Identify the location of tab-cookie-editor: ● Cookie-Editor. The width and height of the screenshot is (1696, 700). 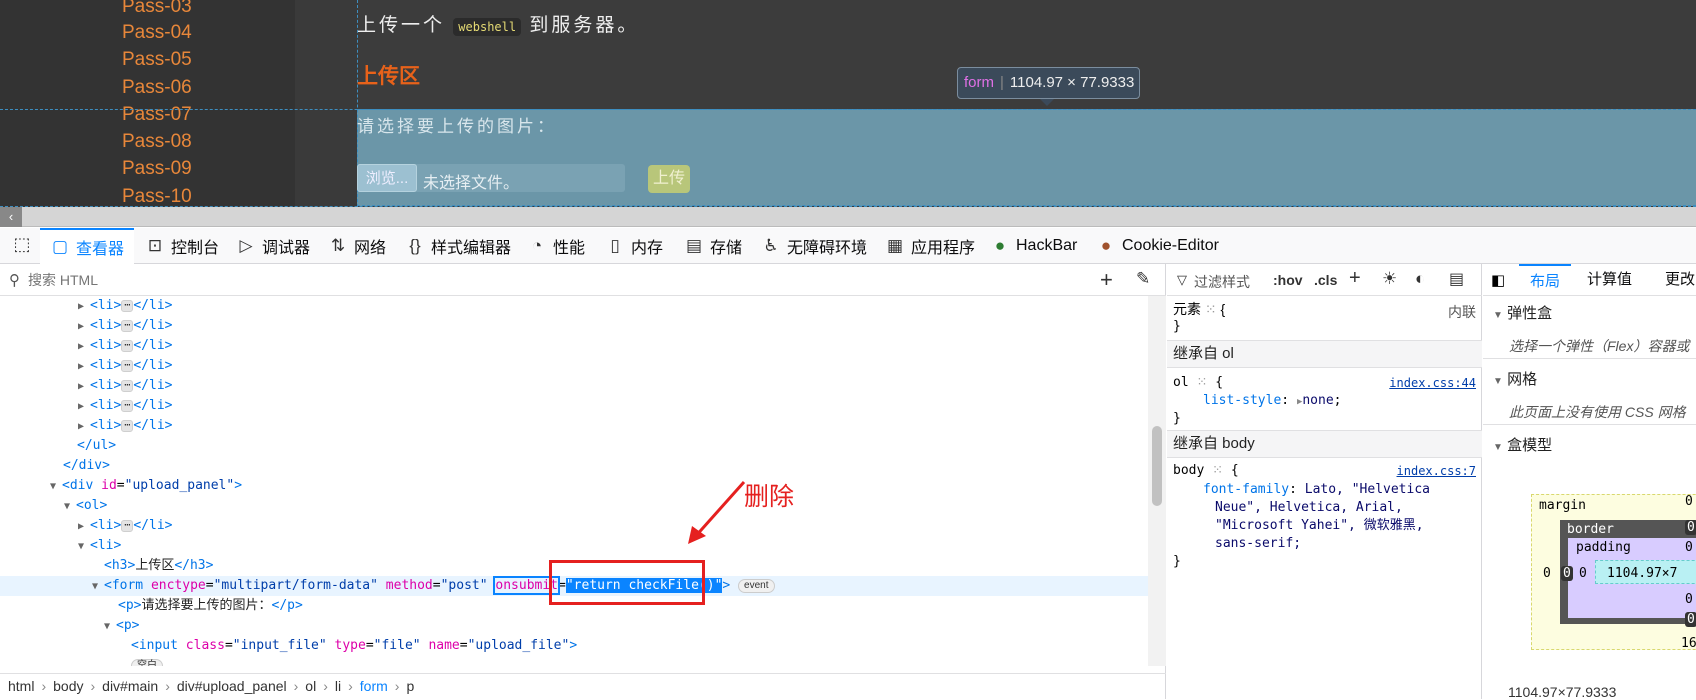
(1157, 246).